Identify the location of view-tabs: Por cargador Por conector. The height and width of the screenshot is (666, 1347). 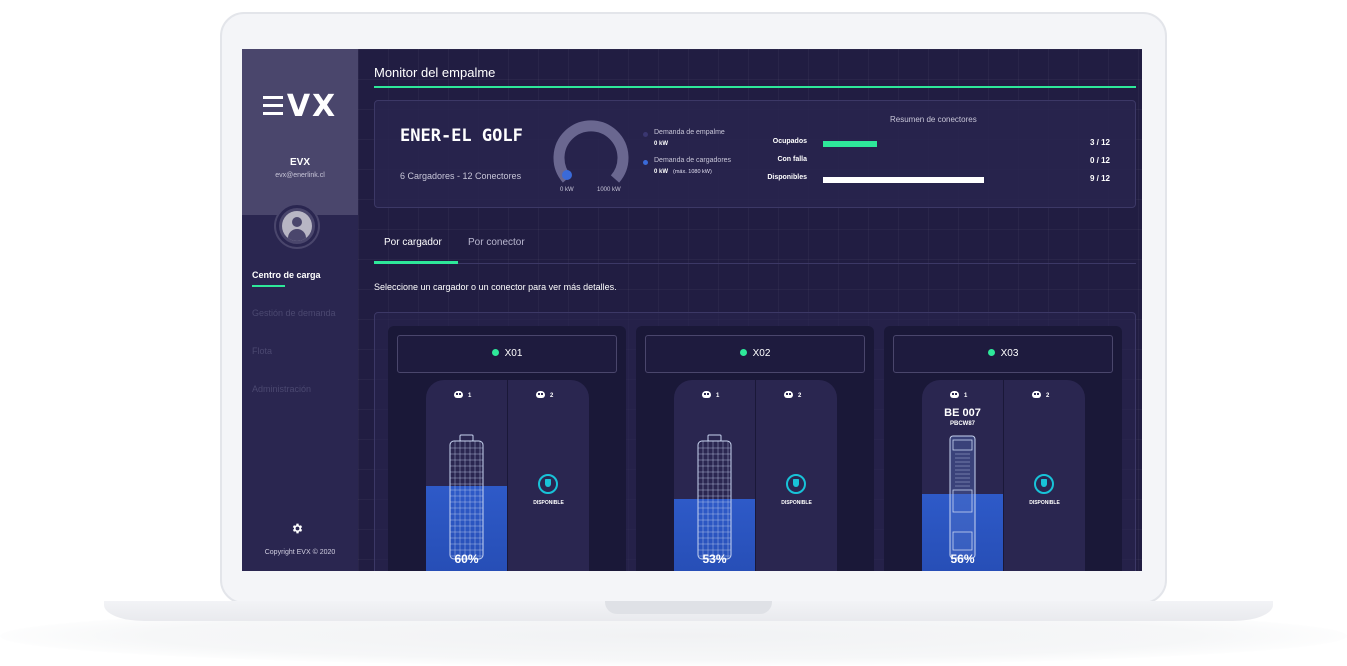
(755, 249).